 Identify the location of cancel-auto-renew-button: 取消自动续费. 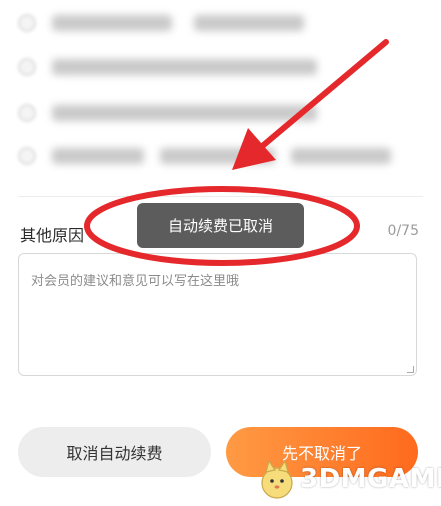
(114, 452).